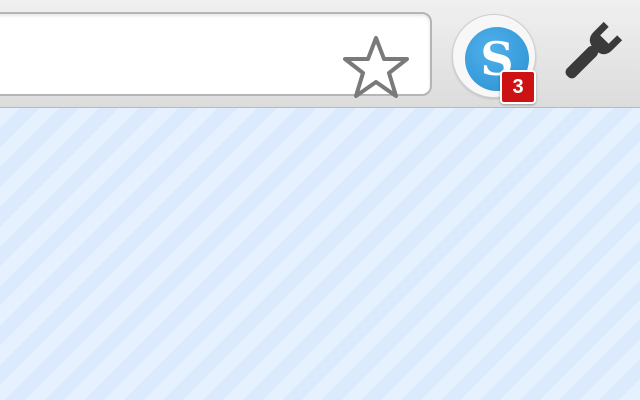  What do you see at coordinates (496, 58) in the screenshot?
I see `extension-button: S 3` at bounding box center [496, 58].